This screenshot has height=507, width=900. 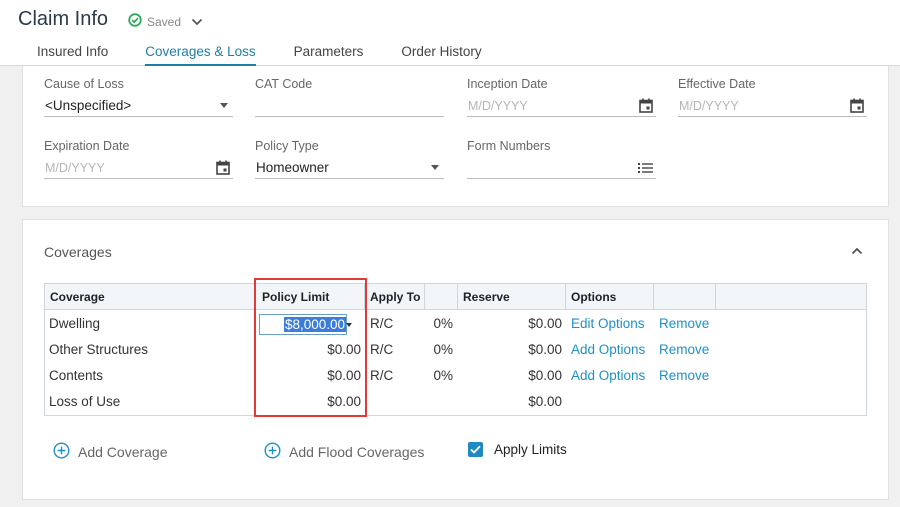 I want to click on check-circle-icon, so click(x=137, y=21).